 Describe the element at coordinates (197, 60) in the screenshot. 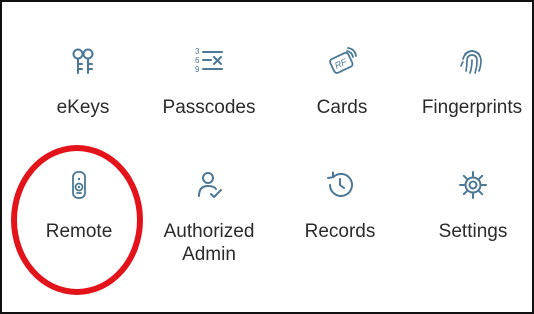

I see `passcode-digit: 6` at that location.